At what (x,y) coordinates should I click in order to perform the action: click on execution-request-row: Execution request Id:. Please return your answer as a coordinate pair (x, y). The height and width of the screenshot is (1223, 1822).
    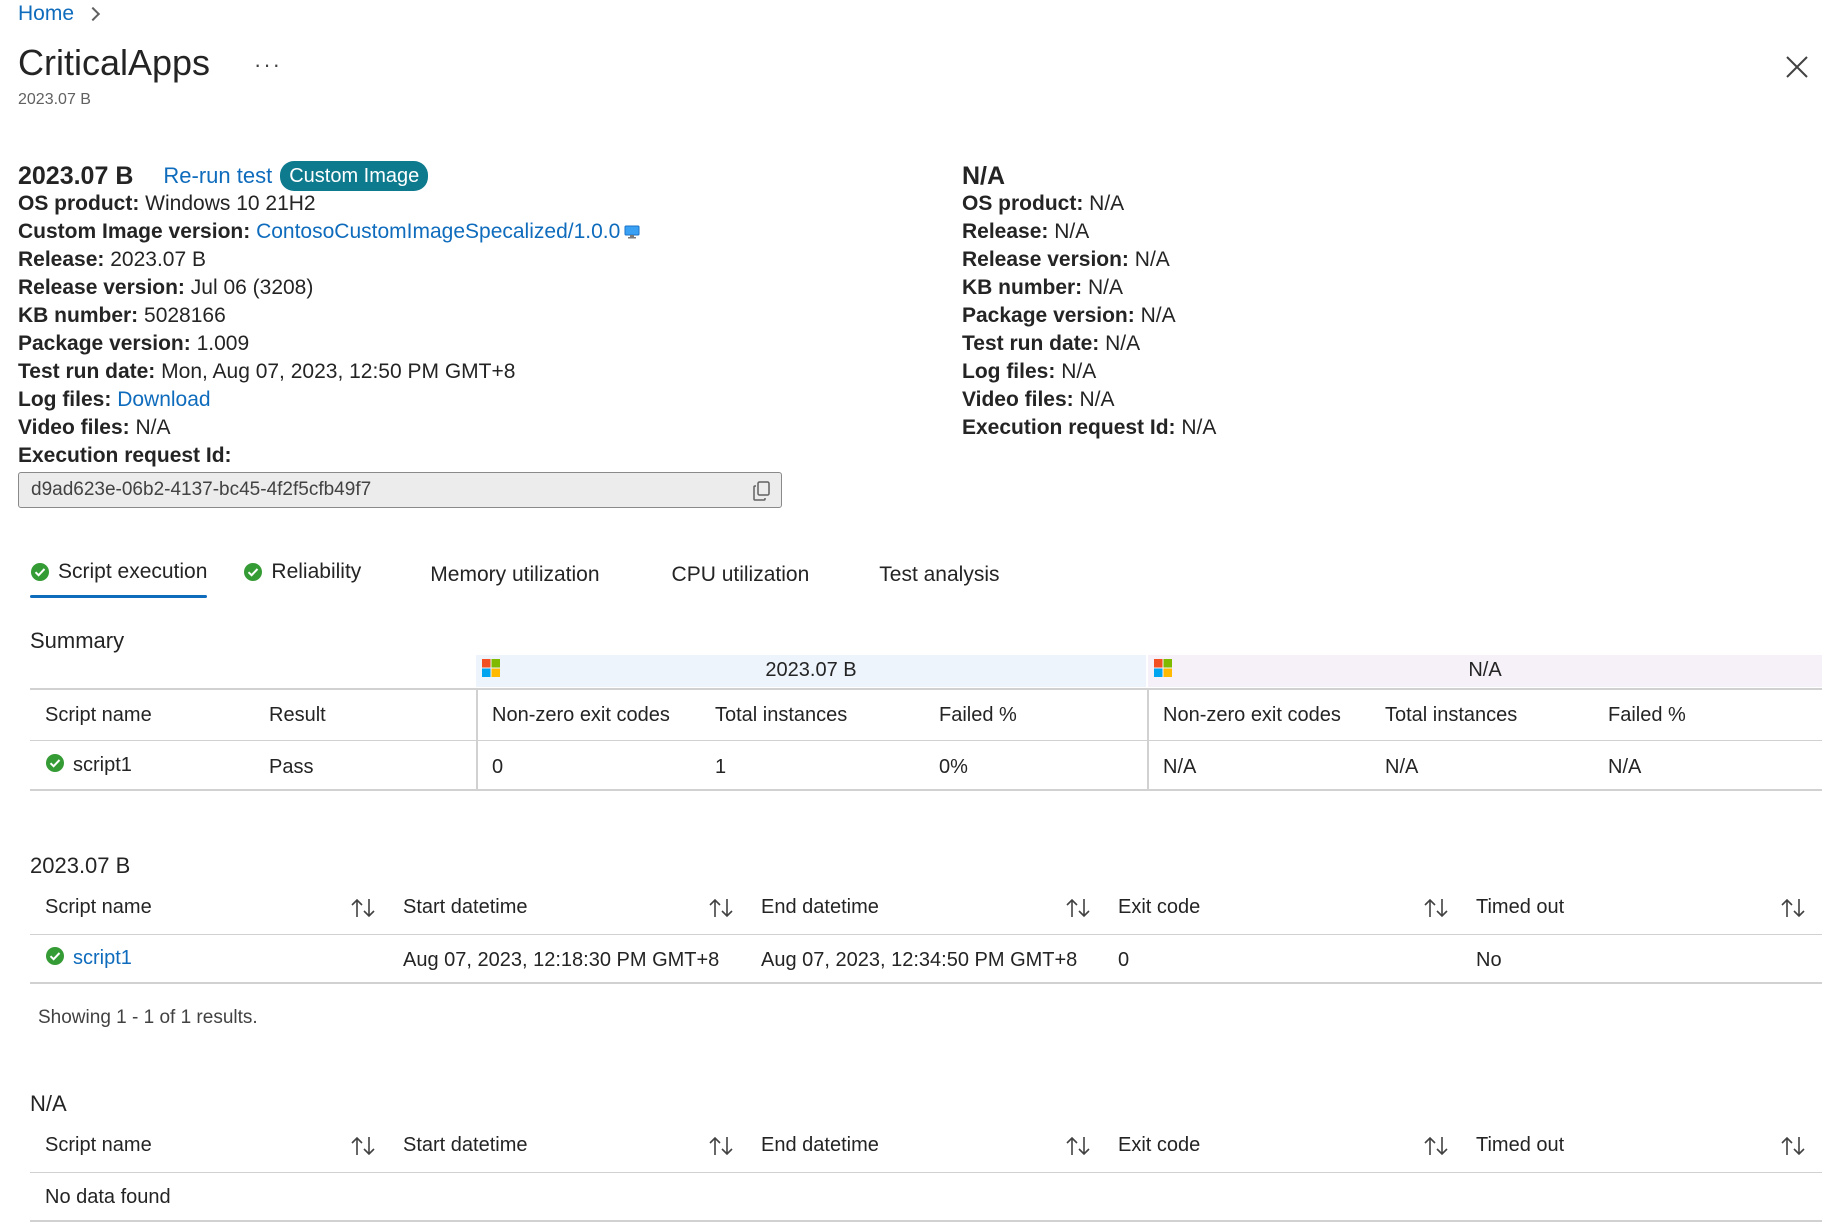
    Looking at the image, I should click on (329, 456).